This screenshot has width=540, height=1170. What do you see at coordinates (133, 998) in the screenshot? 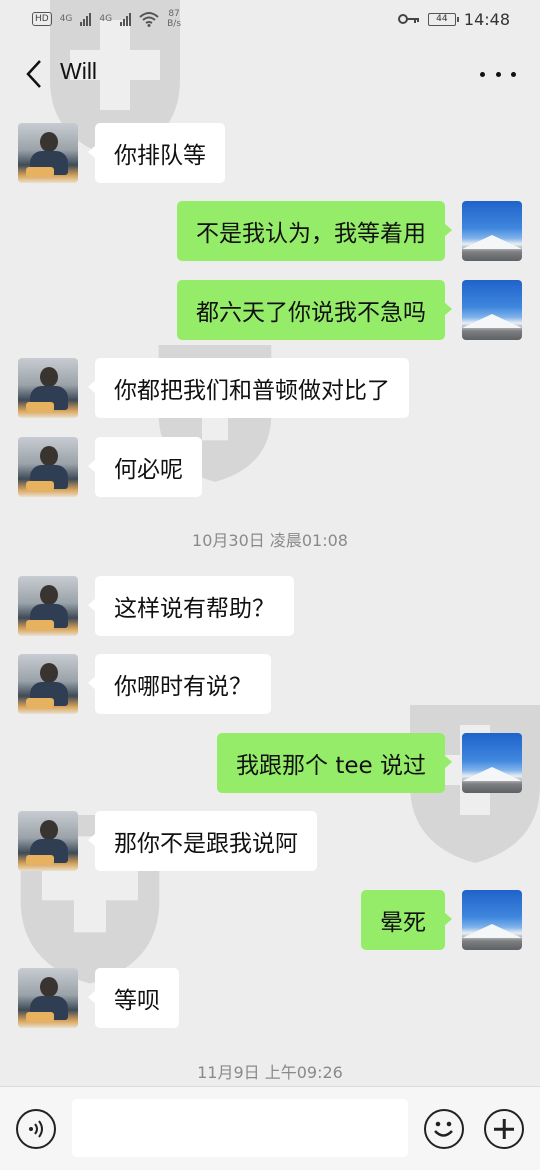
I see `message-bubble: 等呗` at bounding box center [133, 998].